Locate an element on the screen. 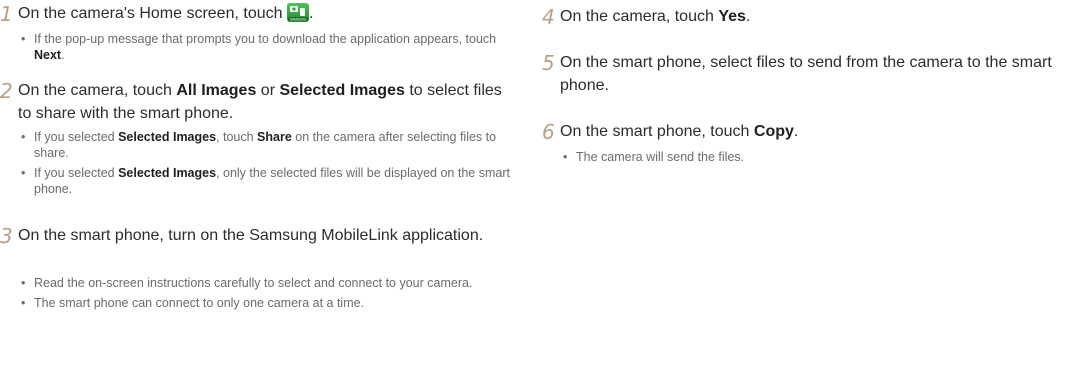 The width and height of the screenshot is (1090, 387). bullet-text: The camera will send the files. is located at coordinates (660, 157).